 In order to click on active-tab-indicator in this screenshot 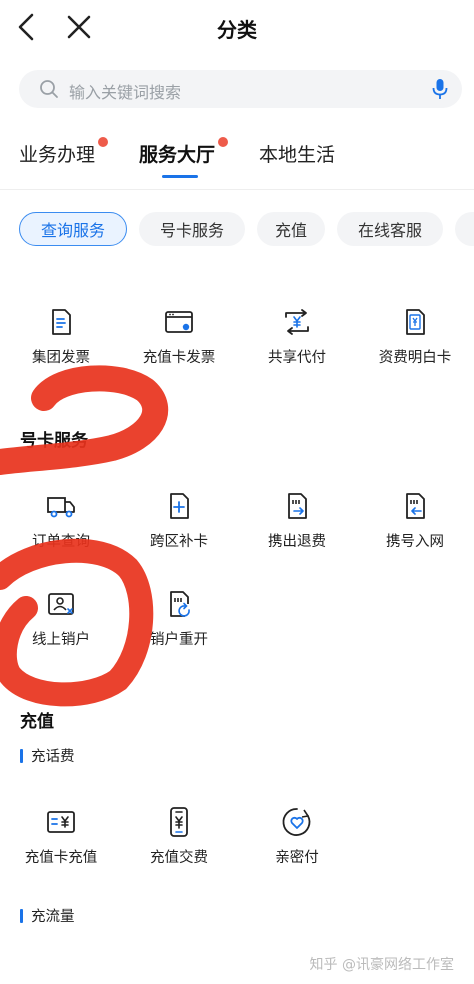, I will do `click(180, 176)`.